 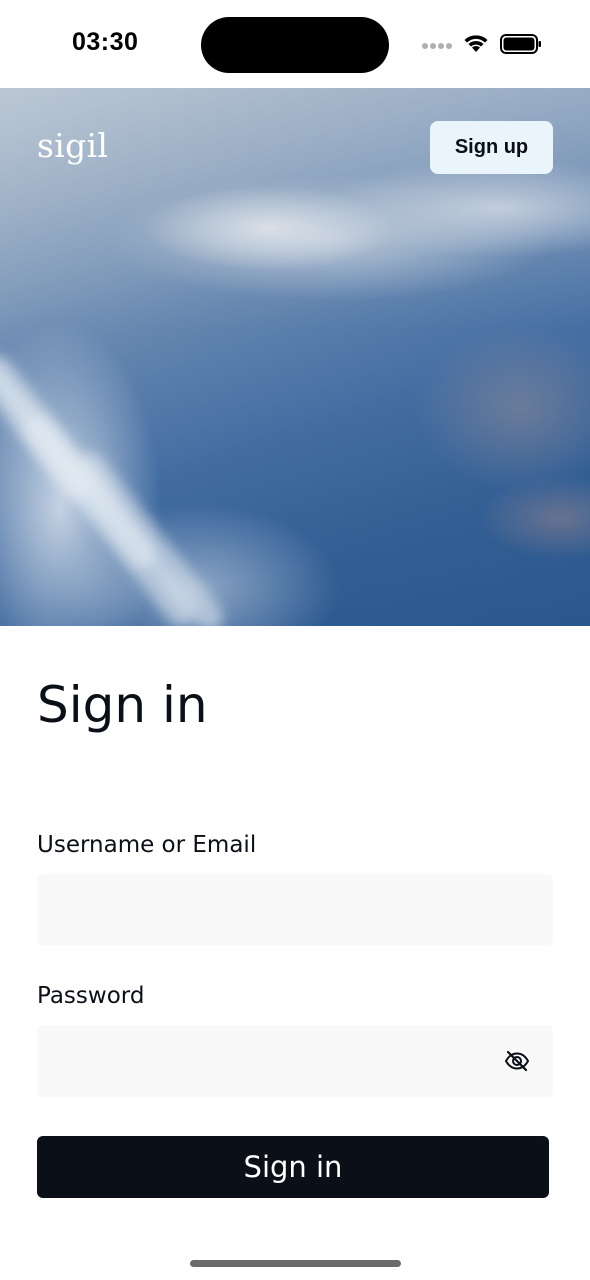 What do you see at coordinates (73, 145) in the screenshot?
I see `brand-logo: sigil` at bounding box center [73, 145].